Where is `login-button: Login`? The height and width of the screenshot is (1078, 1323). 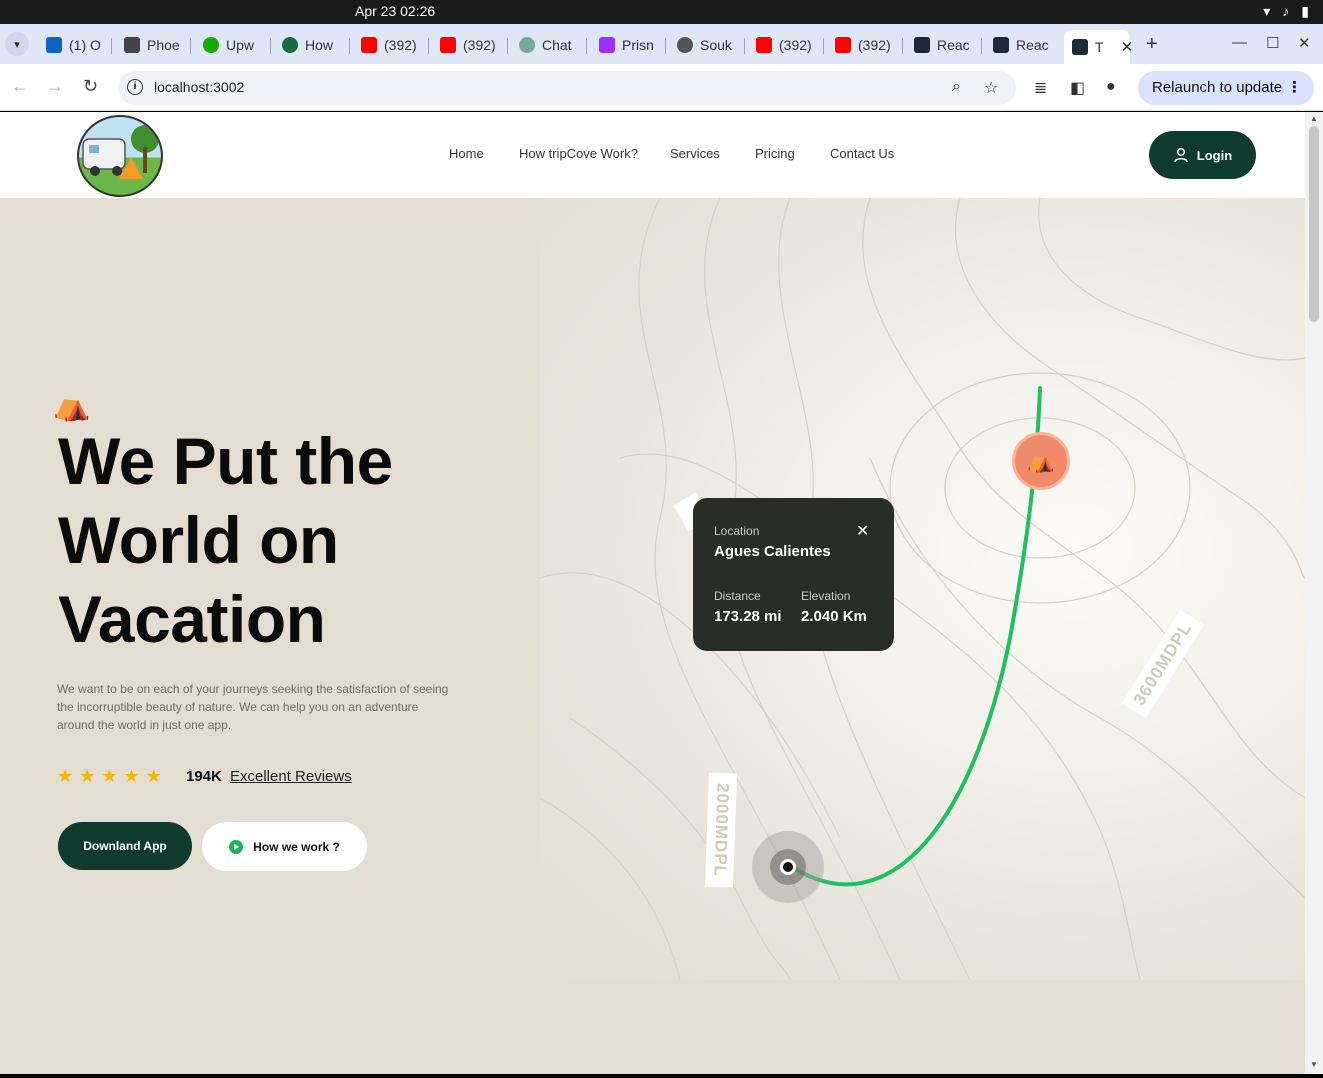 login-button: Login is located at coordinates (1202, 155).